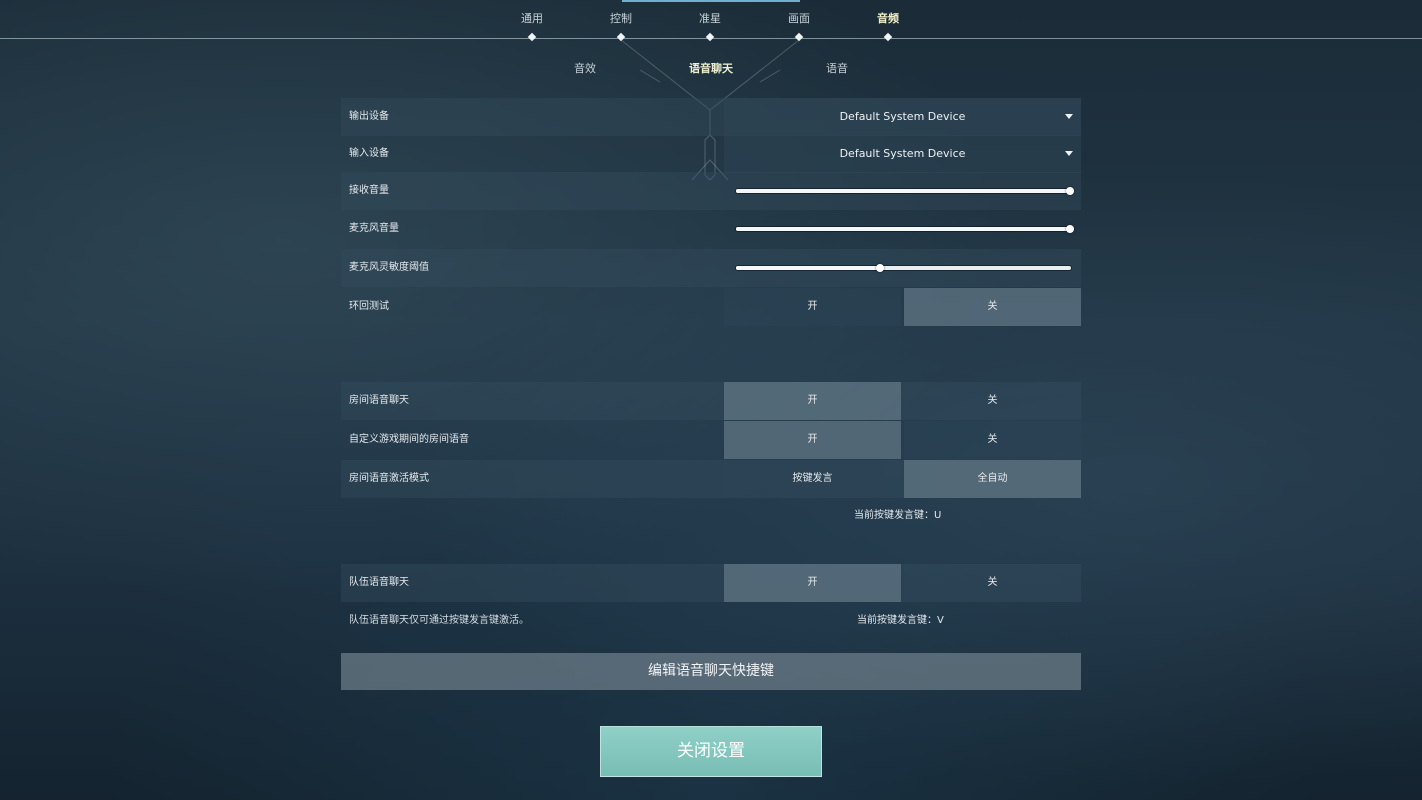 This screenshot has width=1422, height=800. I want to click on input-device-row: 输入设备 Default System Device, so click(711, 154).